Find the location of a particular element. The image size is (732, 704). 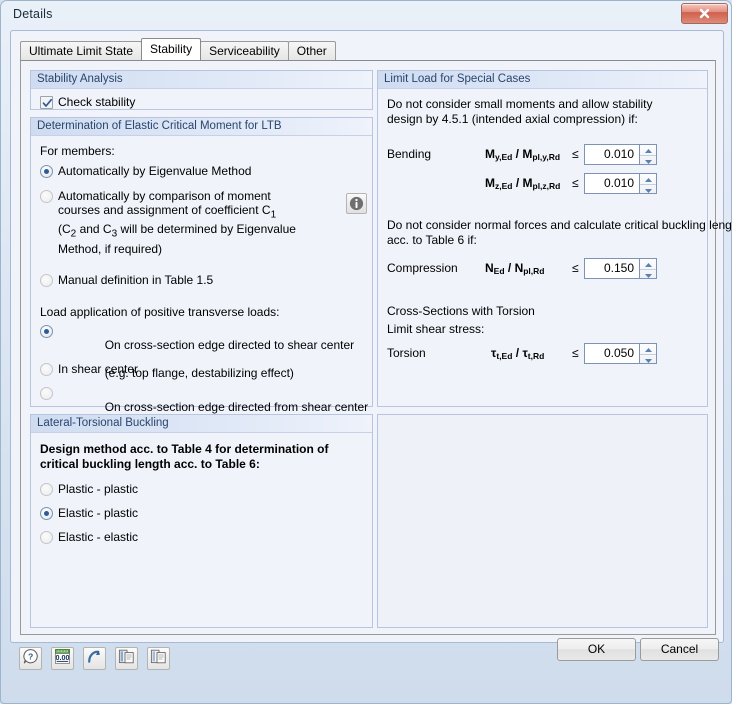

numerator-sub: t,Ed is located at coordinates (504, 356).